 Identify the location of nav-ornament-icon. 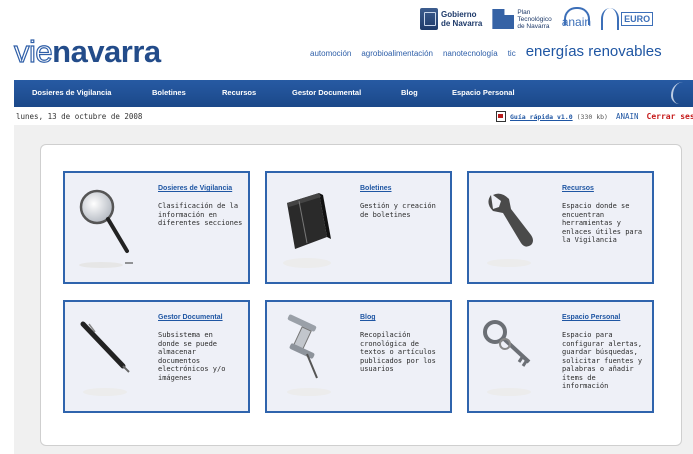
(681, 93).